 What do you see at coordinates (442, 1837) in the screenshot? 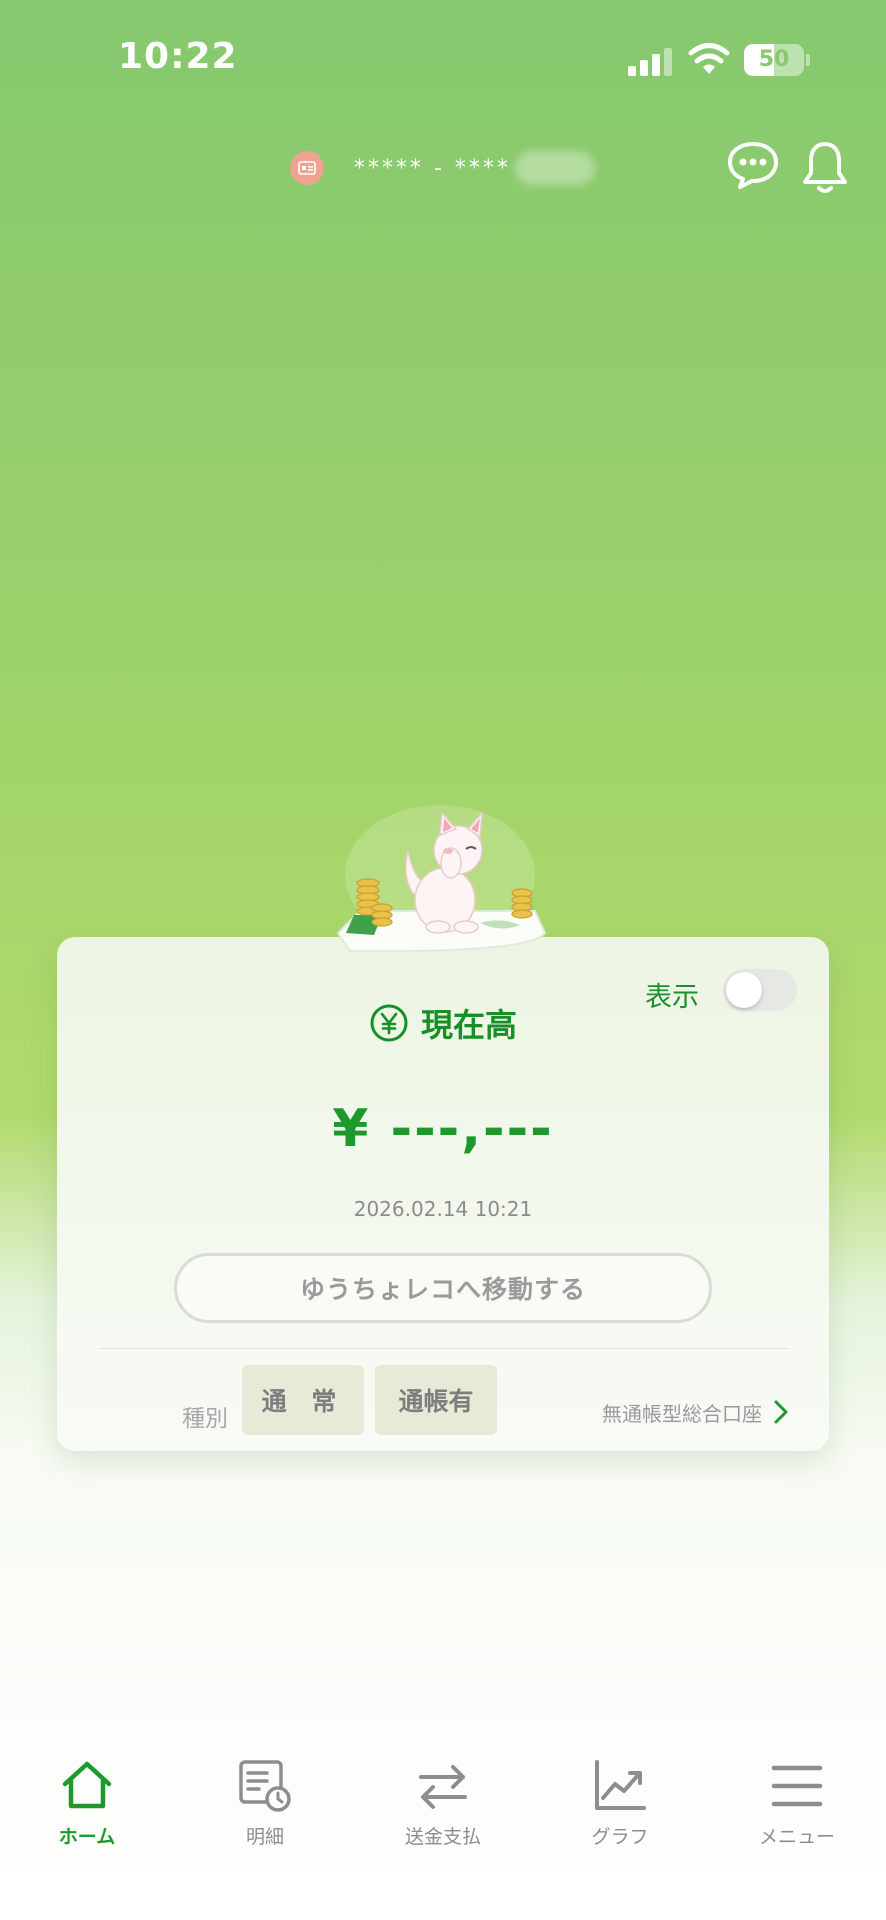
I see `tab-transfer-label: 送金支払` at bounding box center [442, 1837].